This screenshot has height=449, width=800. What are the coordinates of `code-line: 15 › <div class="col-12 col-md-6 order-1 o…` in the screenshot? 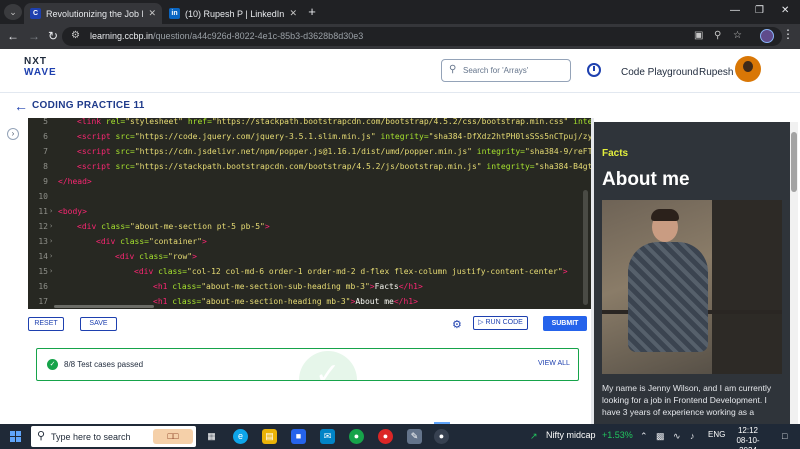 It's located at (309, 271).